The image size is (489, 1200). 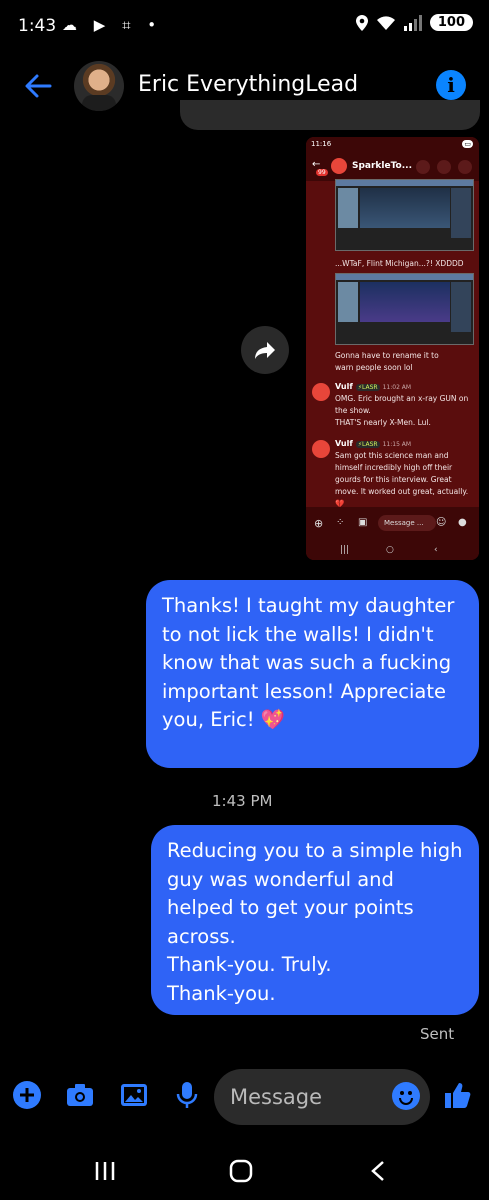 I want to click on camera-icon, so click(x=80, y=1095).